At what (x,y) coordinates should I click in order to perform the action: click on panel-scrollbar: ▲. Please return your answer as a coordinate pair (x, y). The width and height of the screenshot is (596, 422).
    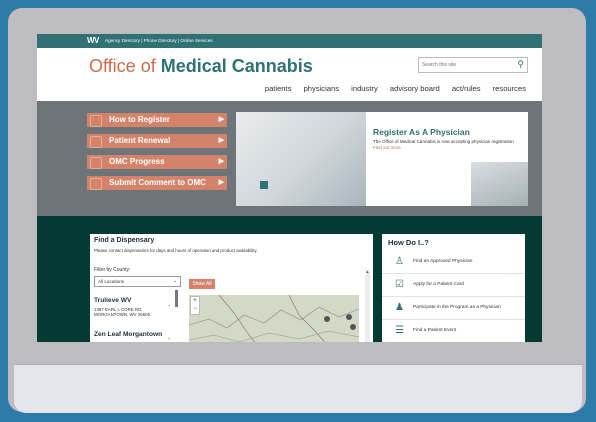
    Looking at the image, I should click on (367, 305).